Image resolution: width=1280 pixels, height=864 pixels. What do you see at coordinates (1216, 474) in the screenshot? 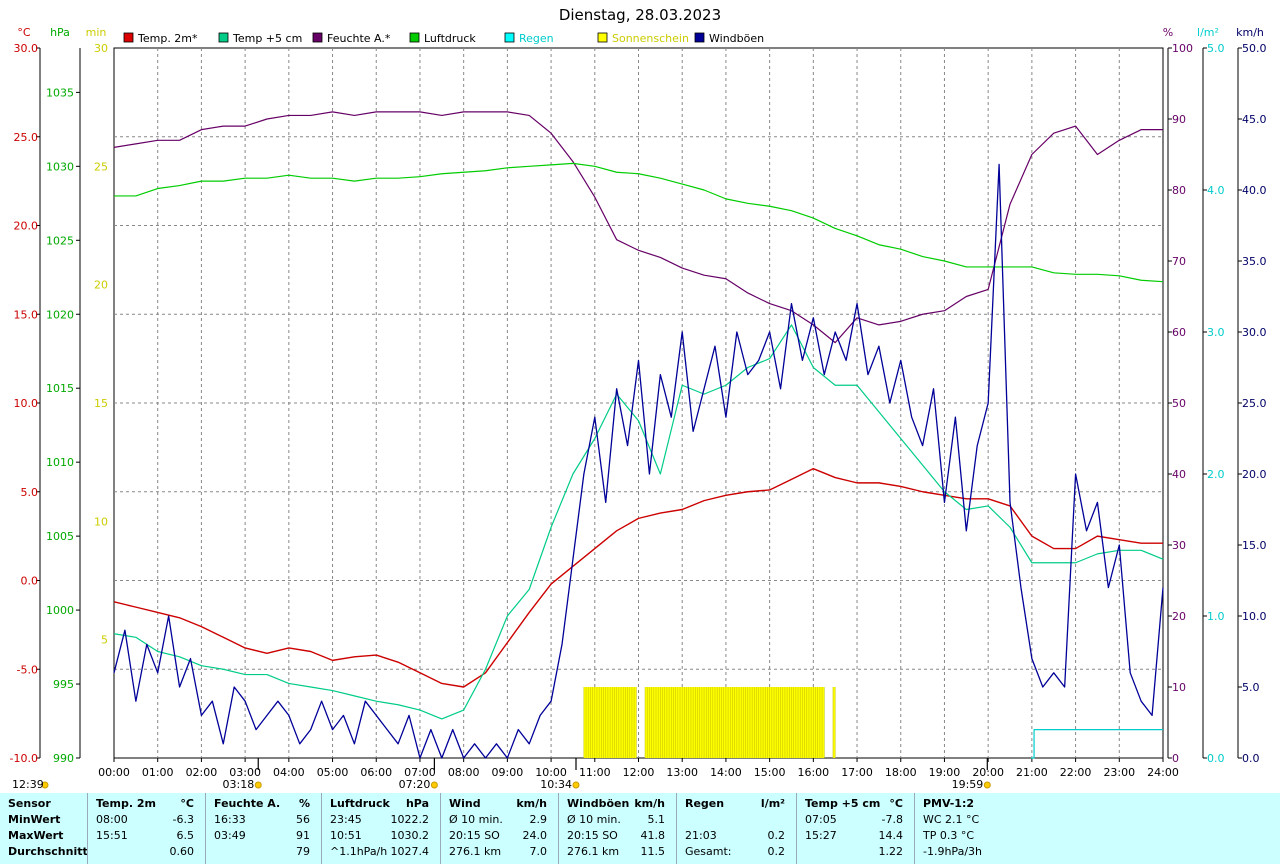
I see `rain-tick-label: 2.0` at bounding box center [1216, 474].